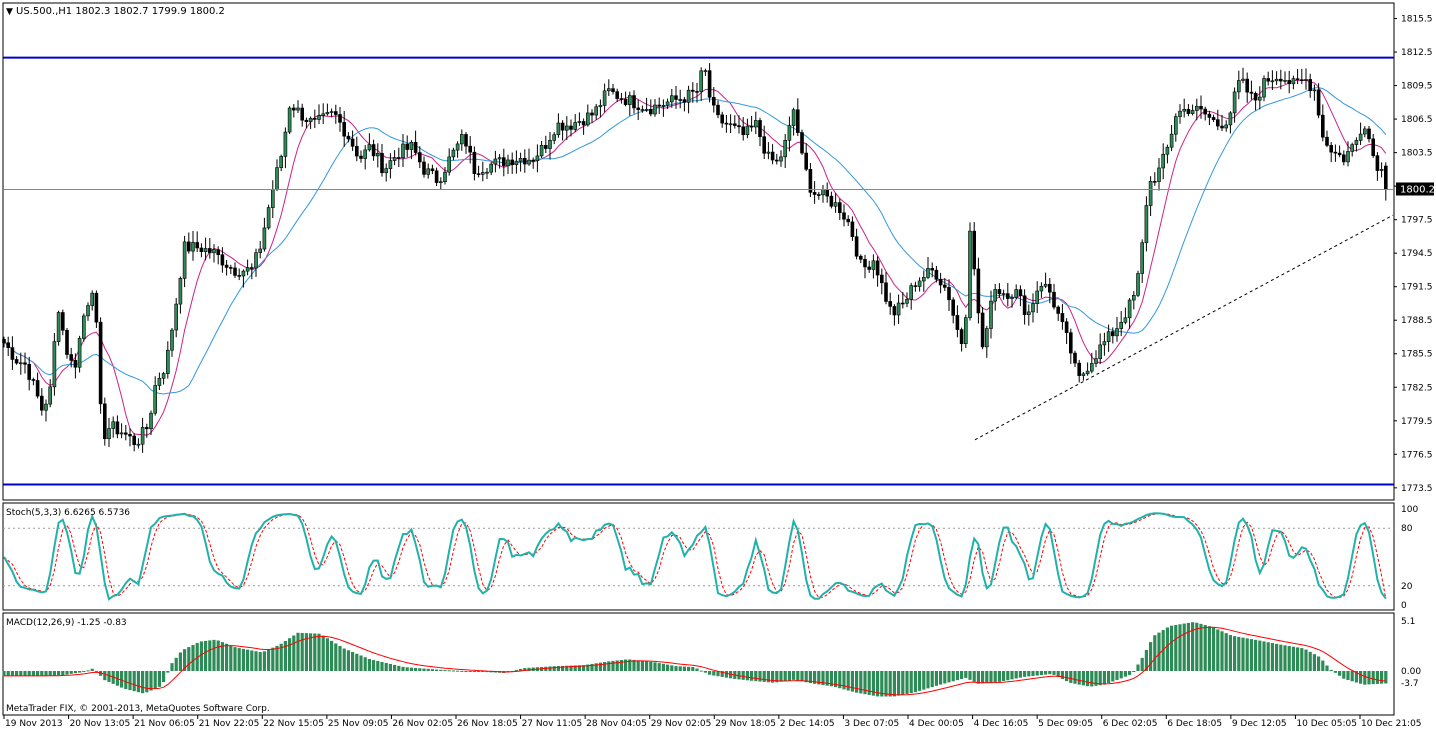 This screenshot has height=733, width=1436. I want to click on time-tick-label: 27 Nov 11:05, so click(552, 724).